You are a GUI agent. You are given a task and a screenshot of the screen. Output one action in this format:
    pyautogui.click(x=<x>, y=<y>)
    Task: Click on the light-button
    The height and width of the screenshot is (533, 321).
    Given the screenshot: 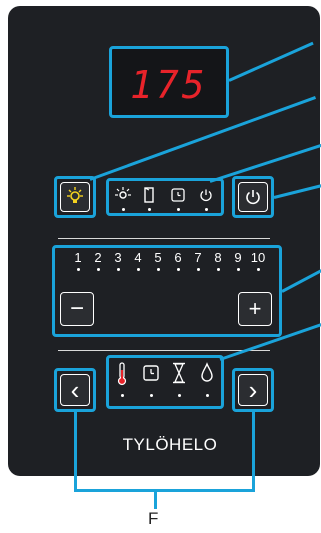 What is the action you would take?
    pyautogui.click(x=75, y=197)
    